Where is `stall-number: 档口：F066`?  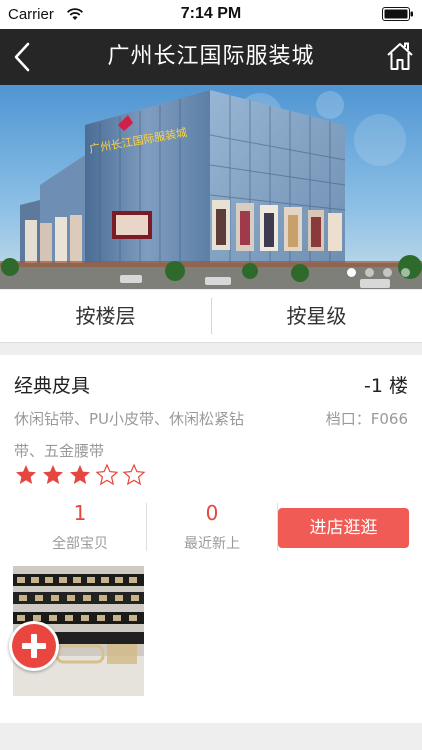 stall-number: 档口：F066 is located at coordinates (367, 419).